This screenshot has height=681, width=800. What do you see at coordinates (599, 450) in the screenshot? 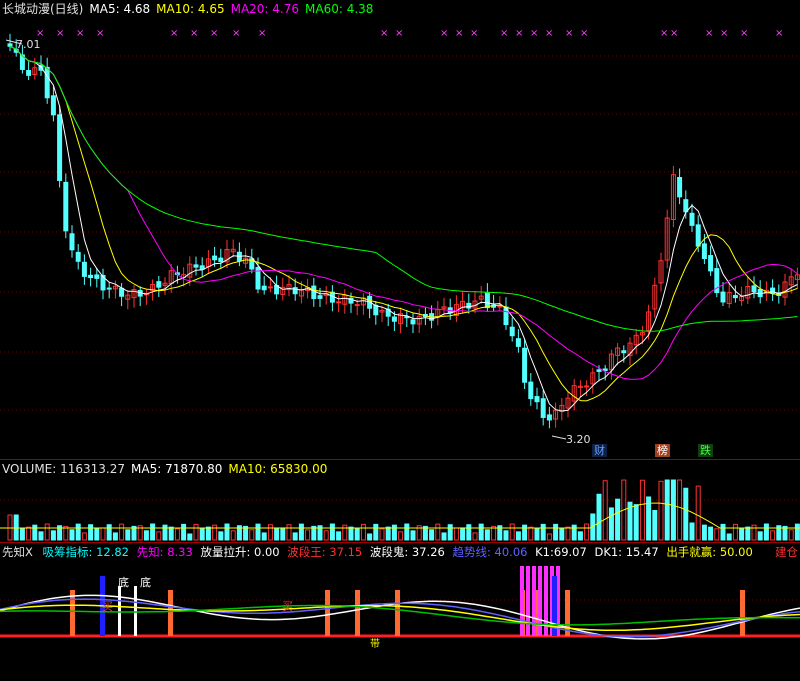
I see `flag-cai: 财` at bounding box center [599, 450].